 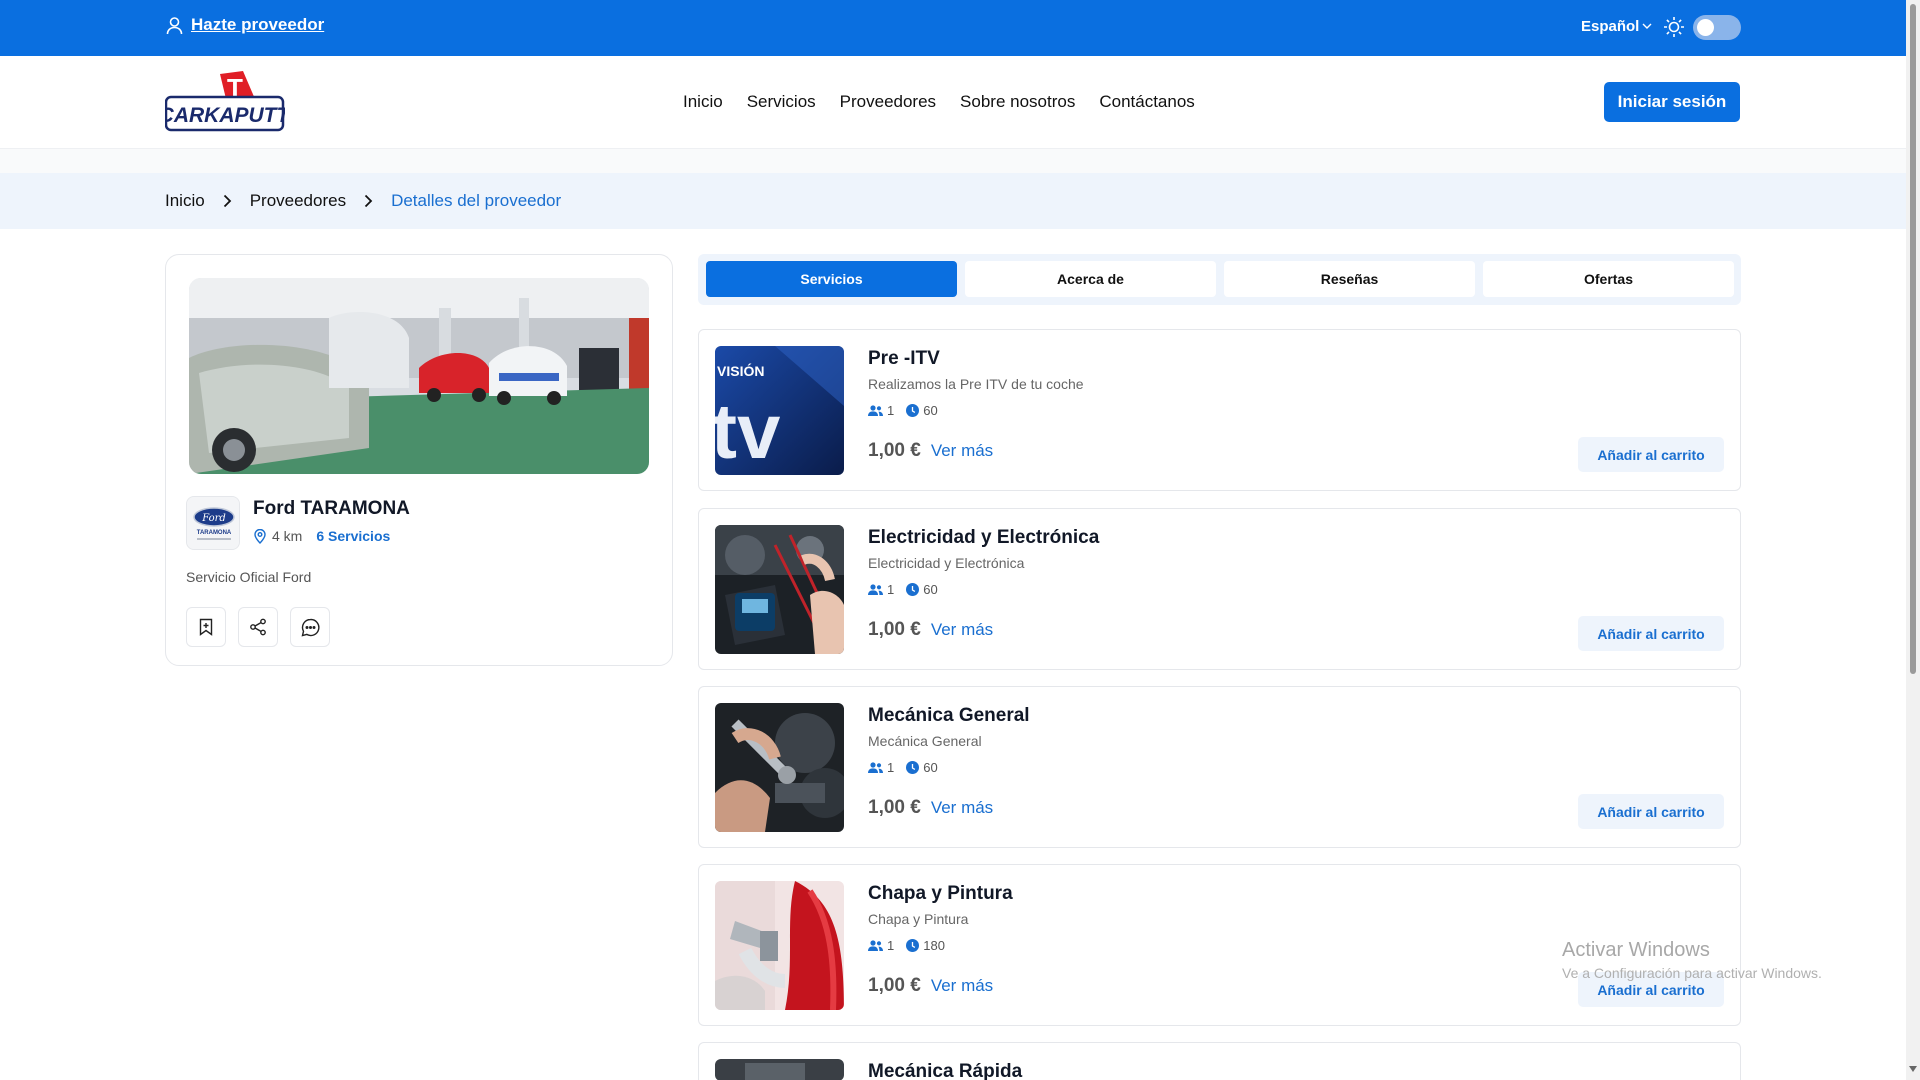 What do you see at coordinates (225, 102) in the screenshot?
I see `carkaputt-logo: T CARKAPUTT` at bounding box center [225, 102].